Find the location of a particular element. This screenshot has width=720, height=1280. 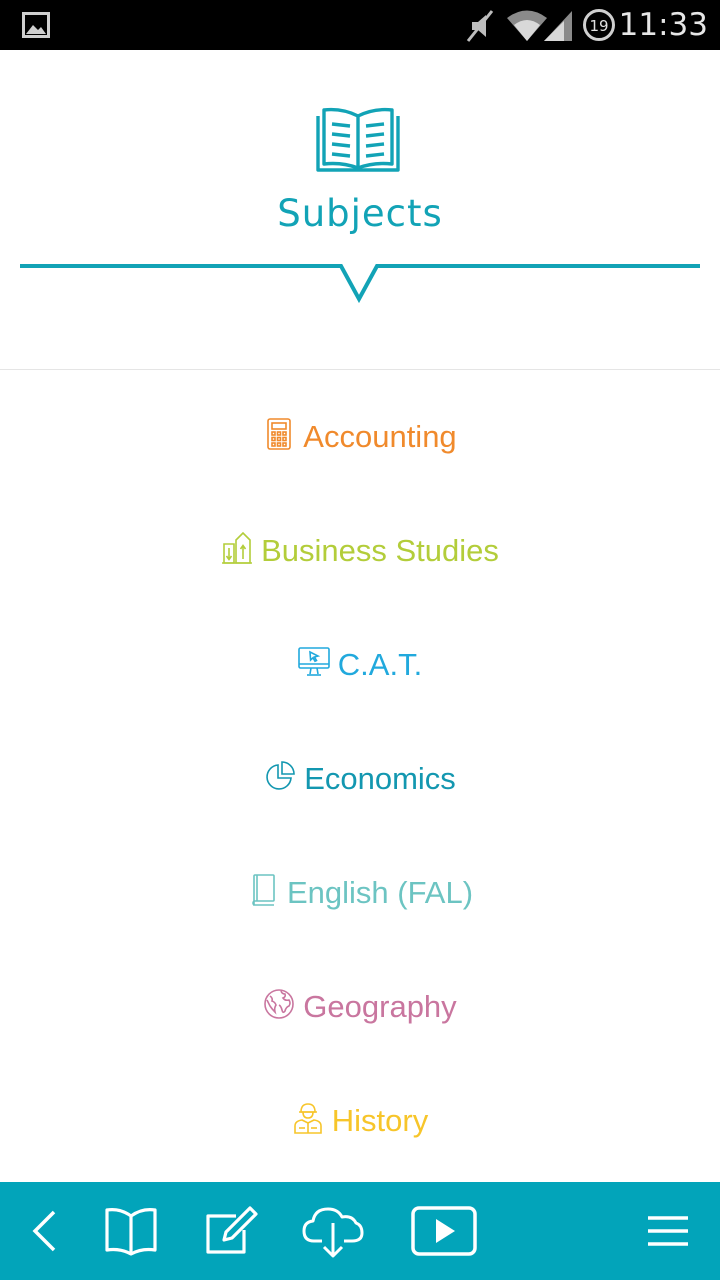

list-item-english-fal: English (FAL) is located at coordinates (360, 893).